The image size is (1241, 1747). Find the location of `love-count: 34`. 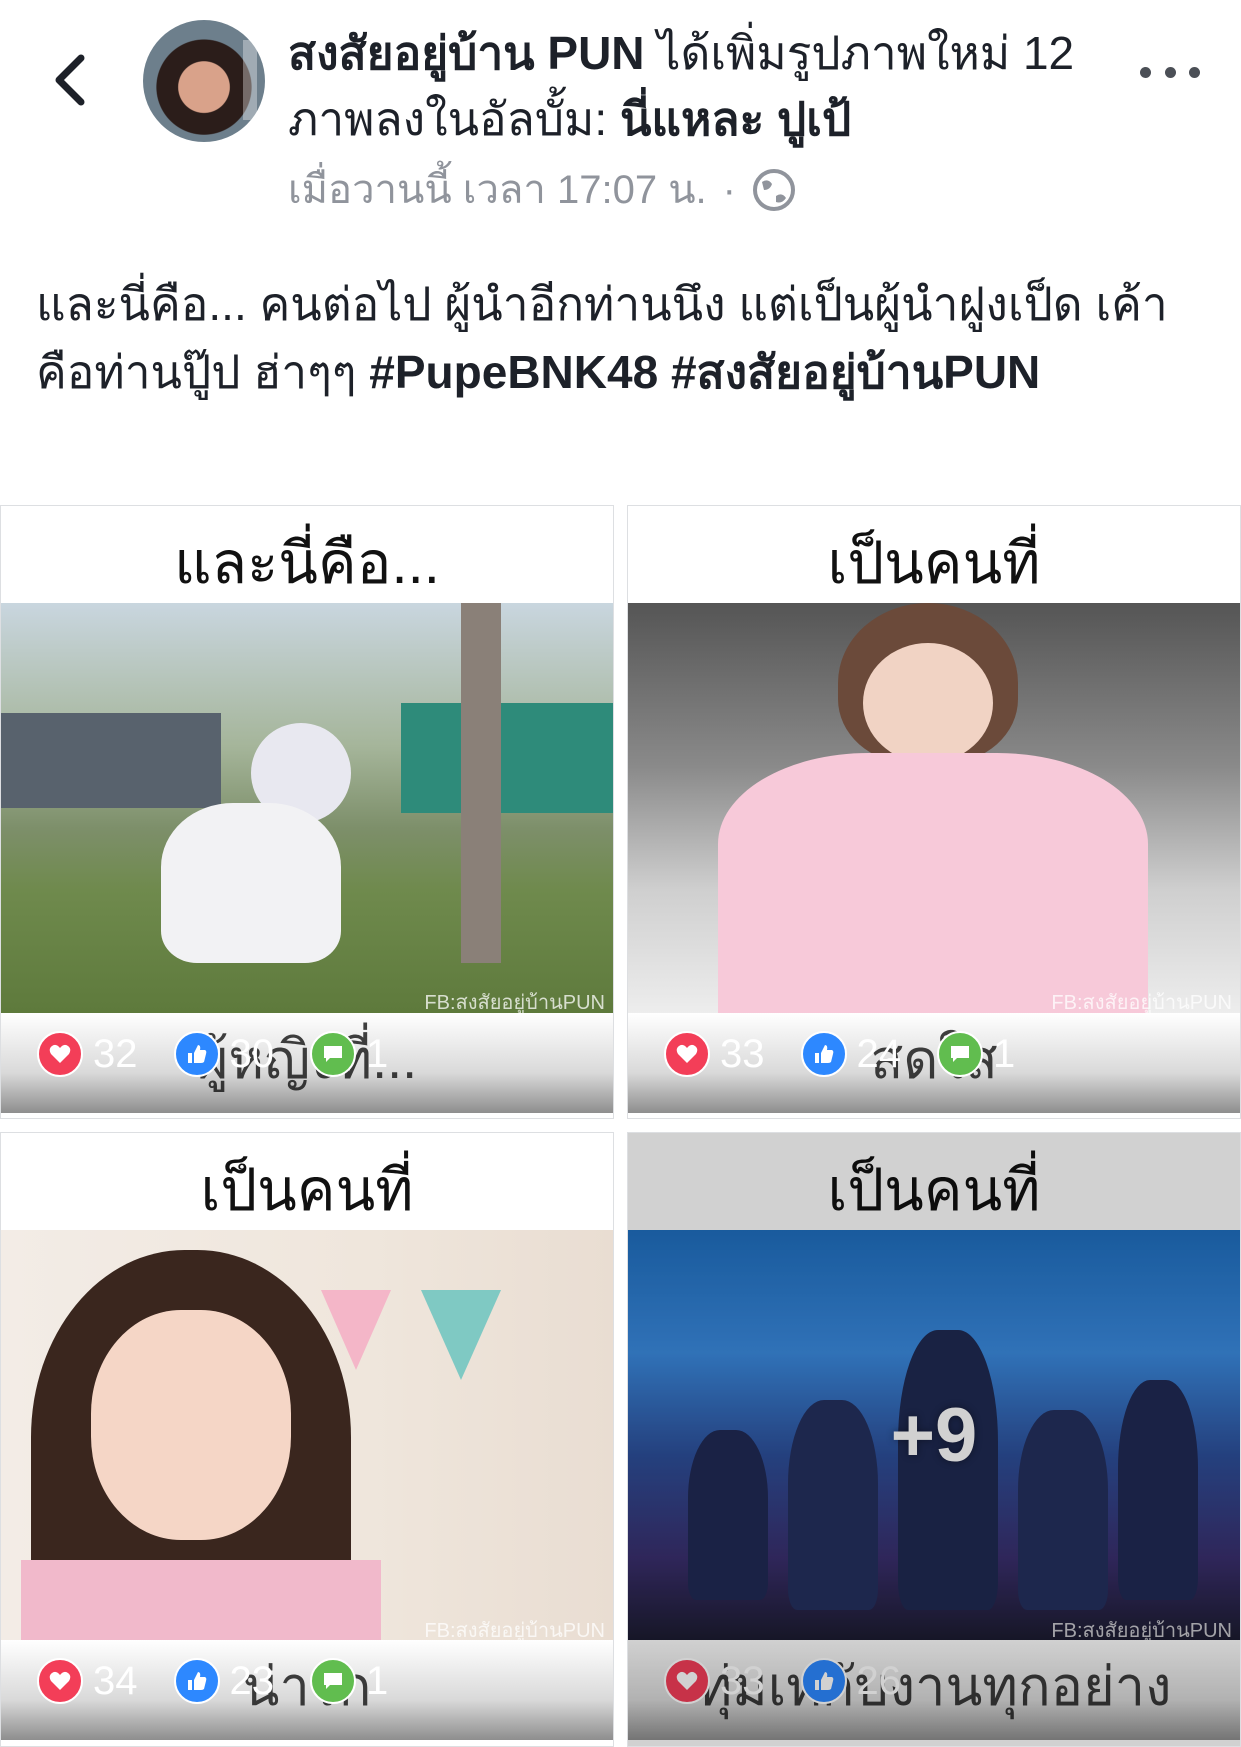

love-count: 34 is located at coordinates (115, 1680).